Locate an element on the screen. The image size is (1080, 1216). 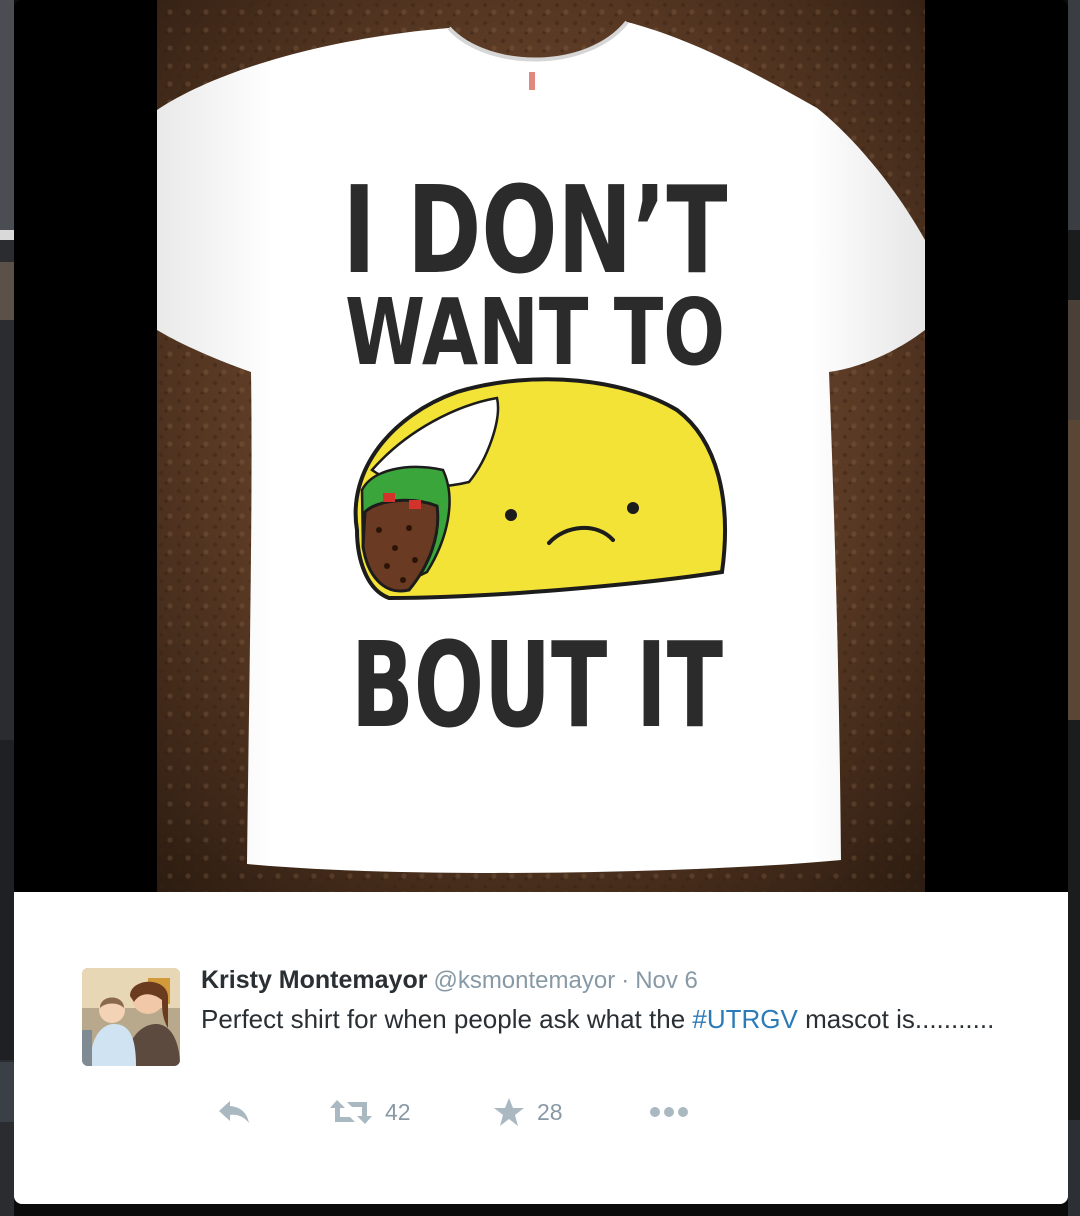
favorite-count: 28 is located at coordinates (550, 1111).